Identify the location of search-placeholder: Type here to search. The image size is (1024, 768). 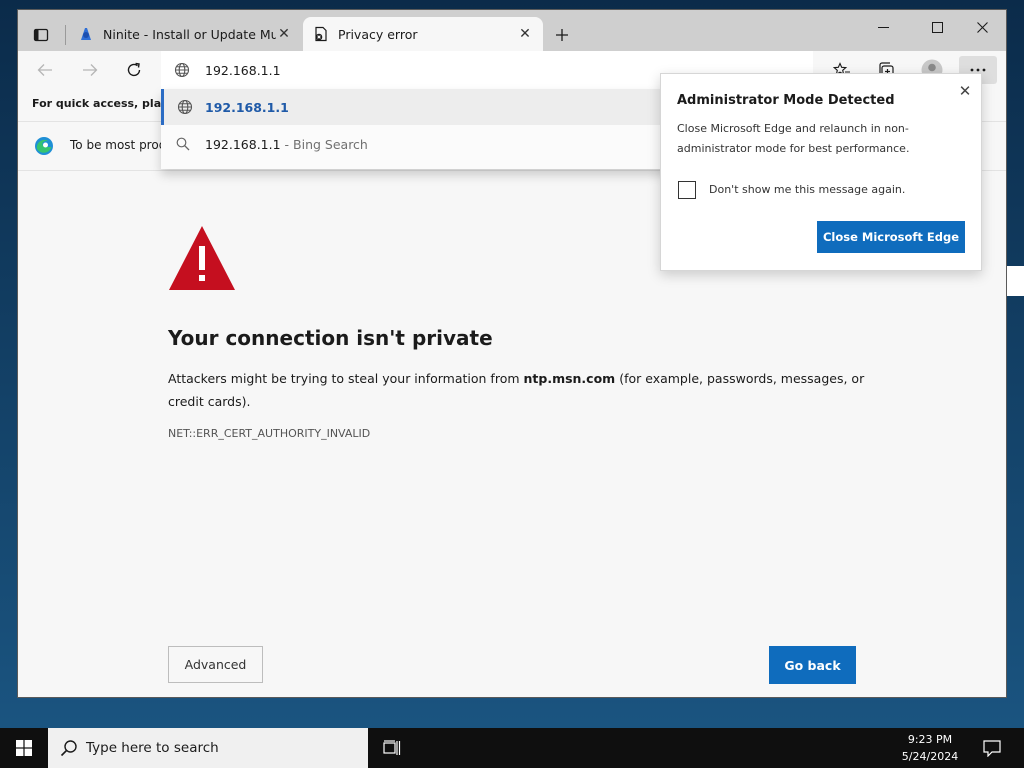
(152, 748).